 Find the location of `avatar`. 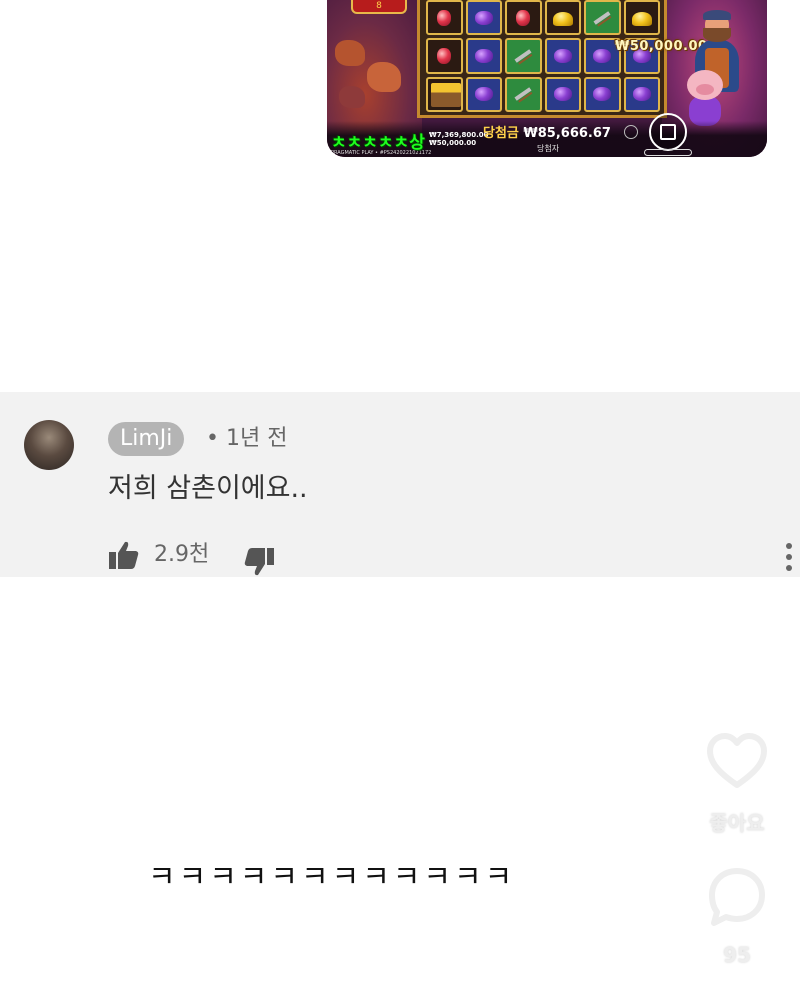

avatar is located at coordinates (49, 445).